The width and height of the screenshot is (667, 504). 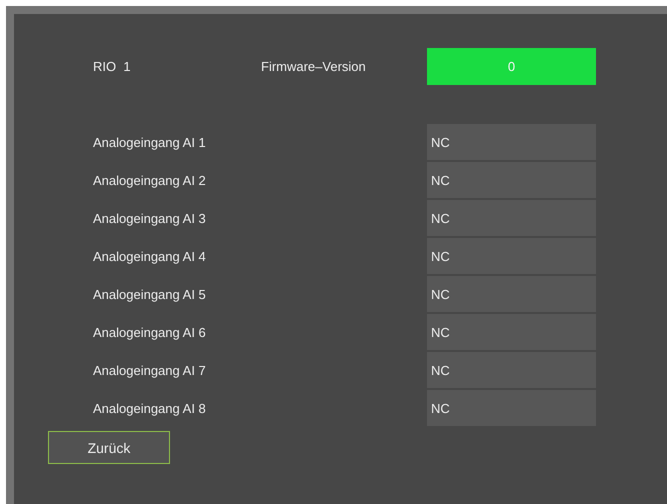 What do you see at coordinates (109, 447) in the screenshot?
I see `back-button: Zurück` at bounding box center [109, 447].